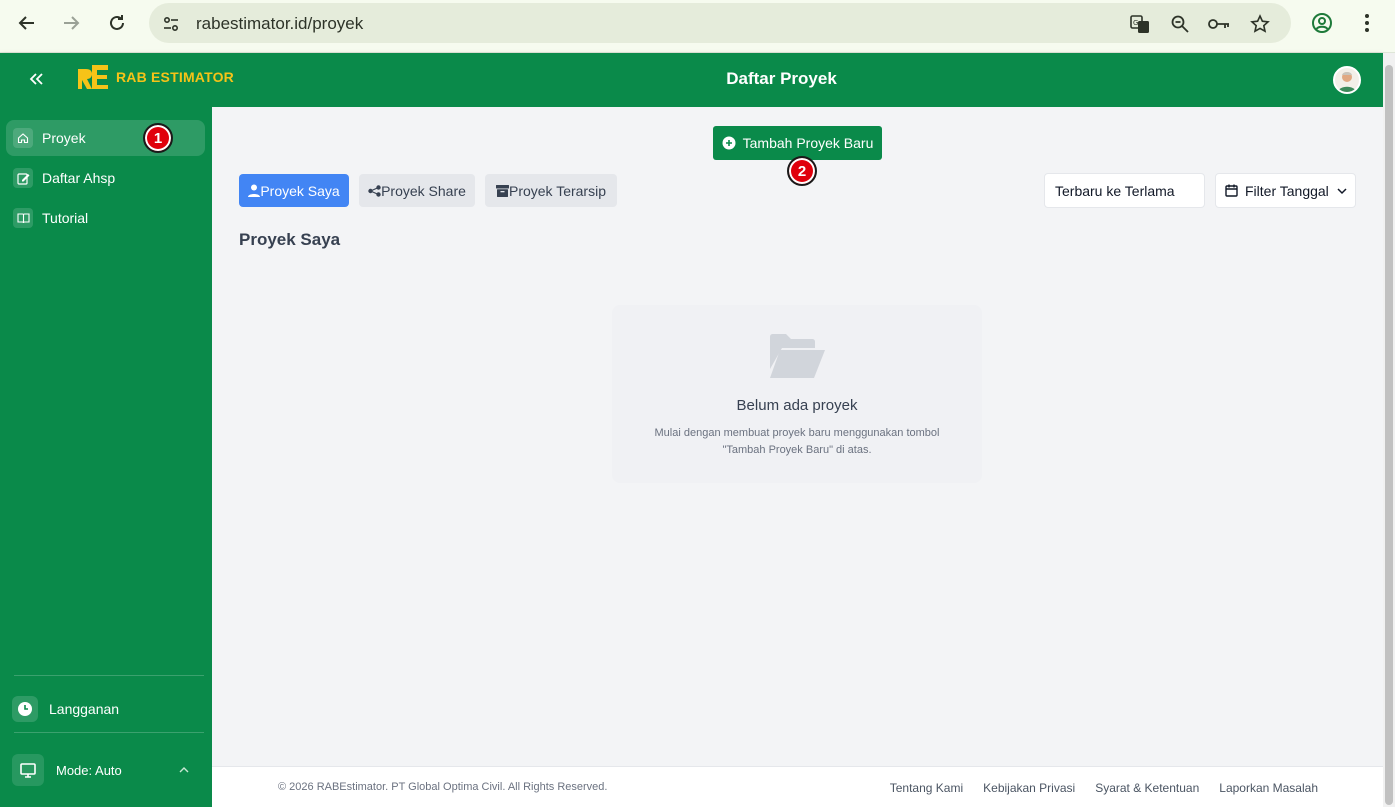 The image size is (1395, 807). What do you see at coordinates (1180, 24) in the screenshot?
I see `zoom-icon` at bounding box center [1180, 24].